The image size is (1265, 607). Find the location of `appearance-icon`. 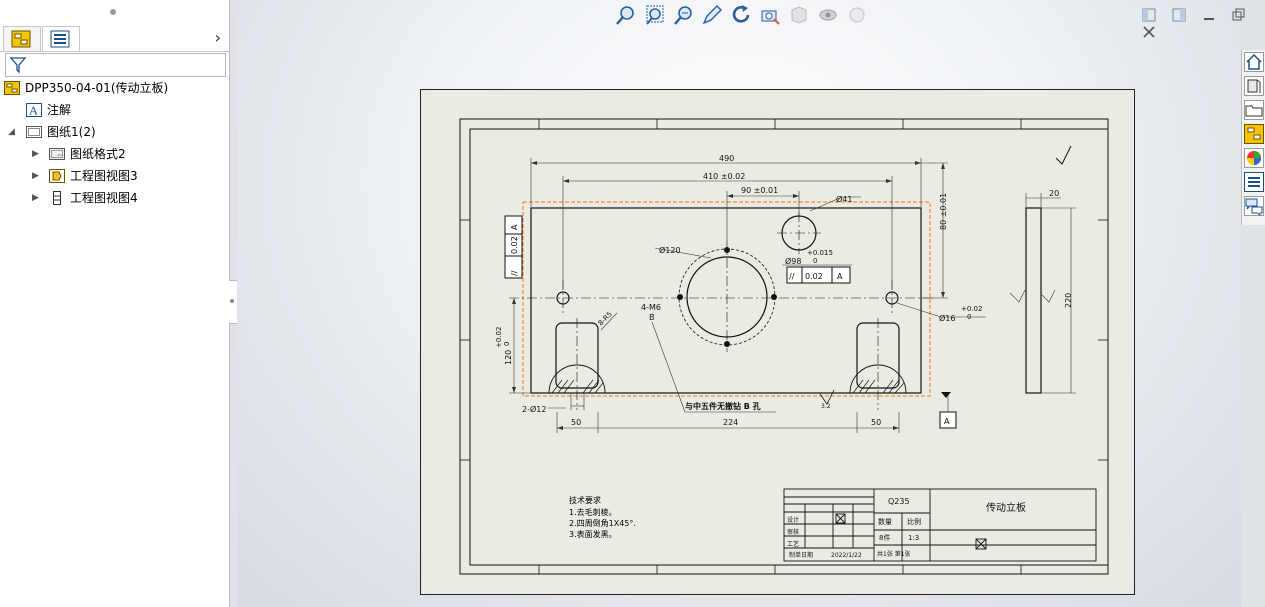

appearance-icon is located at coordinates (857, 15).